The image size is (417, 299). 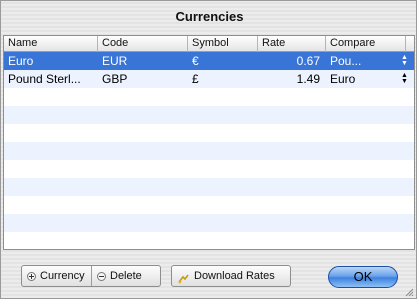 I want to click on table-row: Euro EUR € 0.67 Pou... ▲ ▼, so click(x=209, y=61).